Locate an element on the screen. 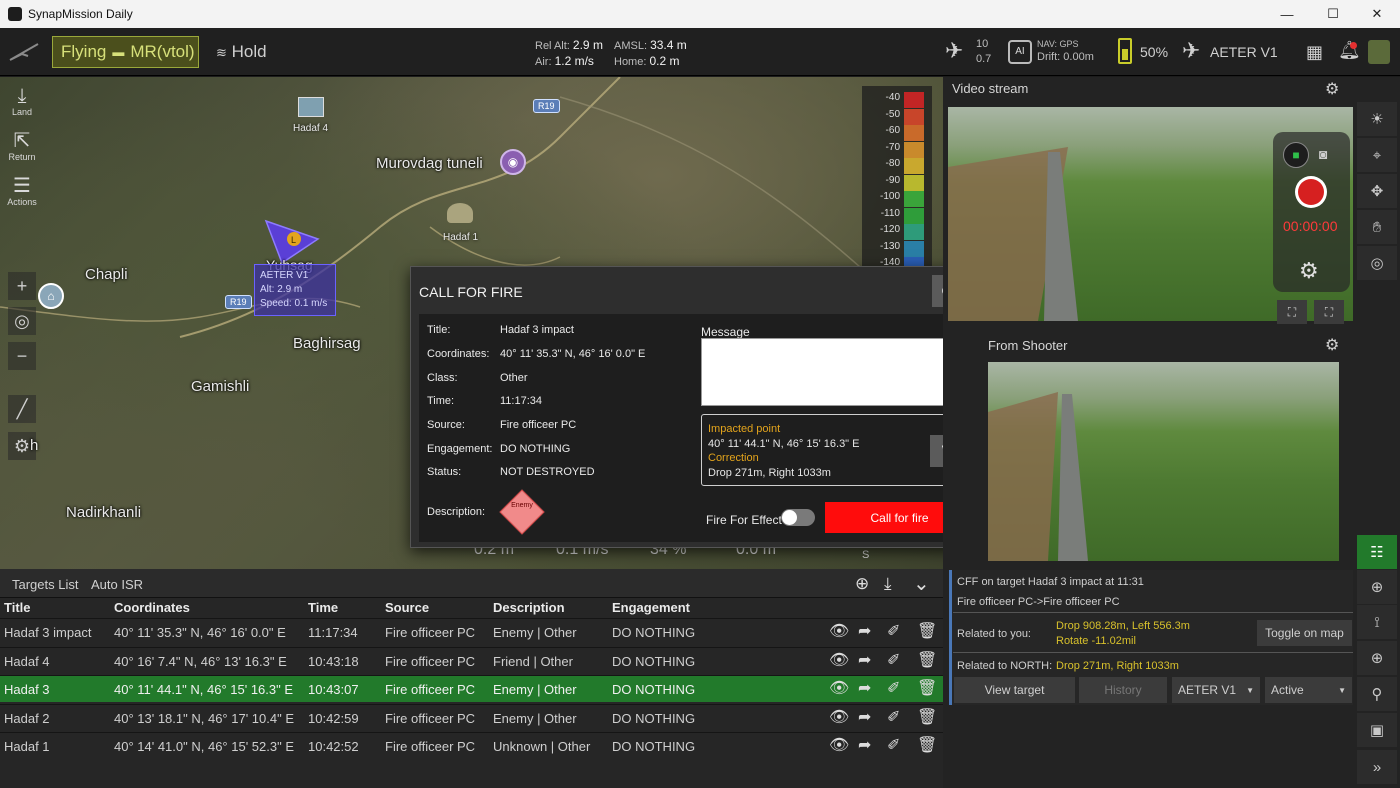 This screenshot has width=1400, height=788. road-badge-2: R19 is located at coordinates (238, 302).